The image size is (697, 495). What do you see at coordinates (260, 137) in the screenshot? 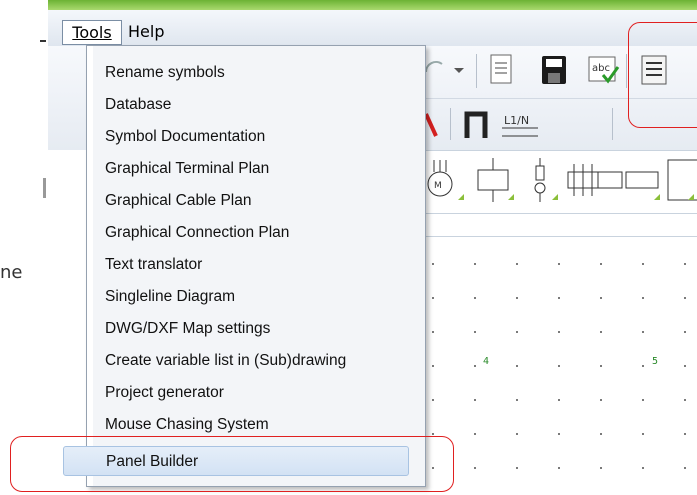
I see `menu-item-symbol-documentation: Symbol Documentation` at bounding box center [260, 137].